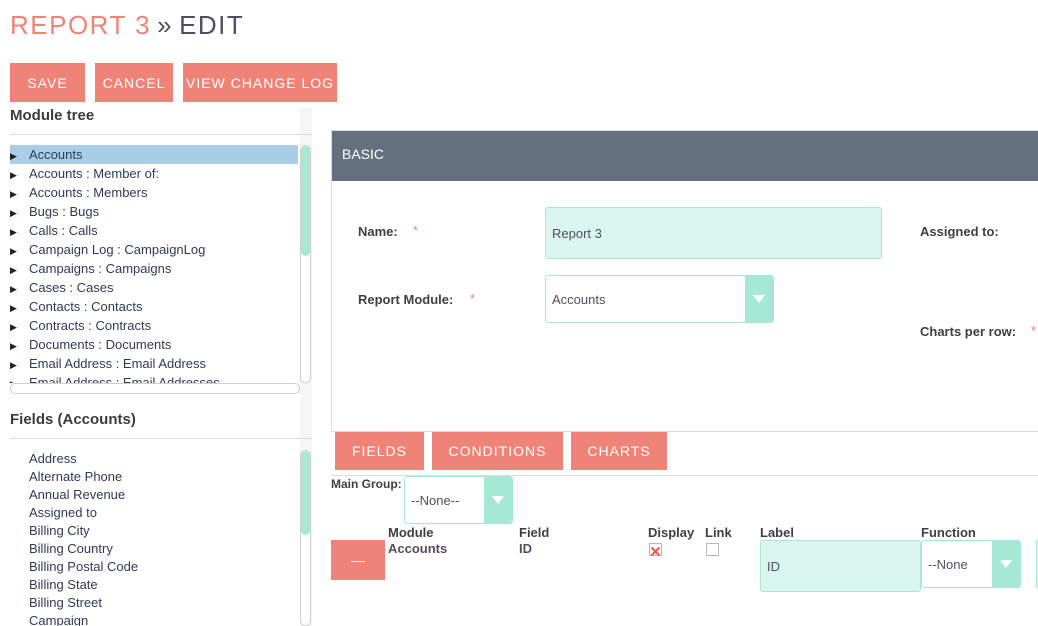 The width and height of the screenshot is (1038, 626). Describe the element at coordinates (305, 538) in the screenshot. I see `fields-scrollbar` at that location.